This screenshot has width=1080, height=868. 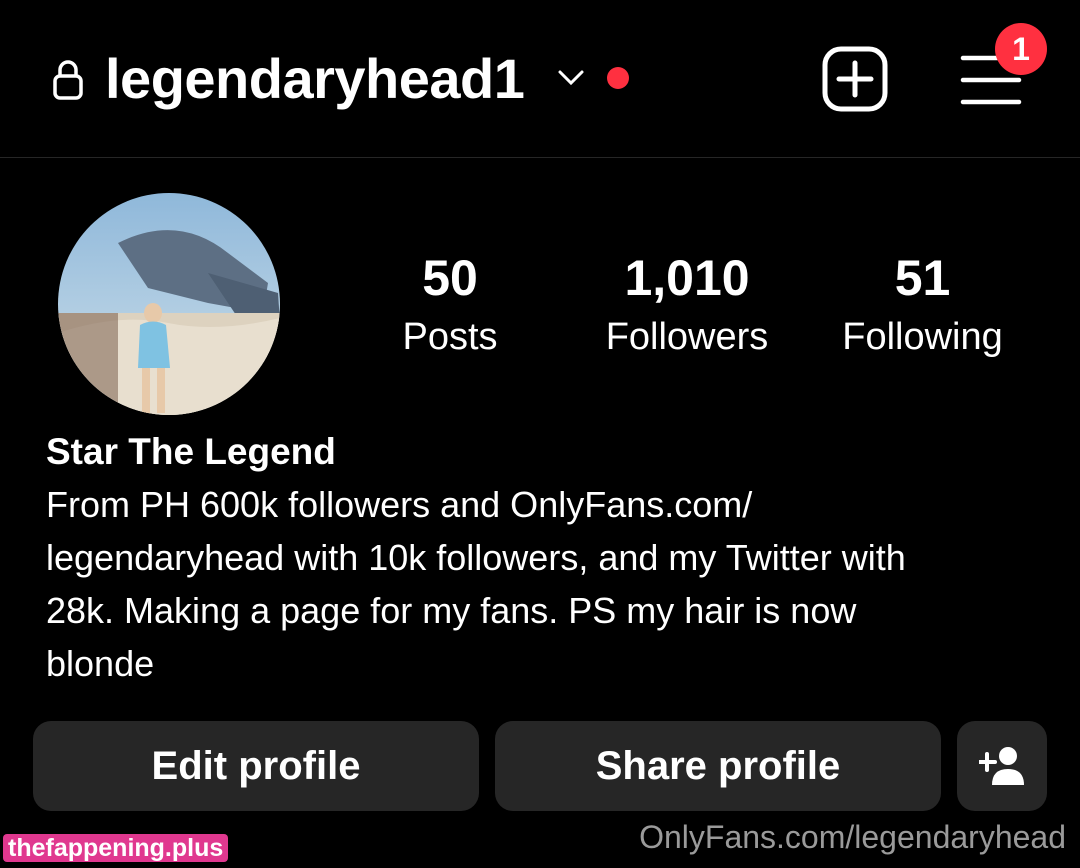 I want to click on profile-photo, so click(x=169, y=304).